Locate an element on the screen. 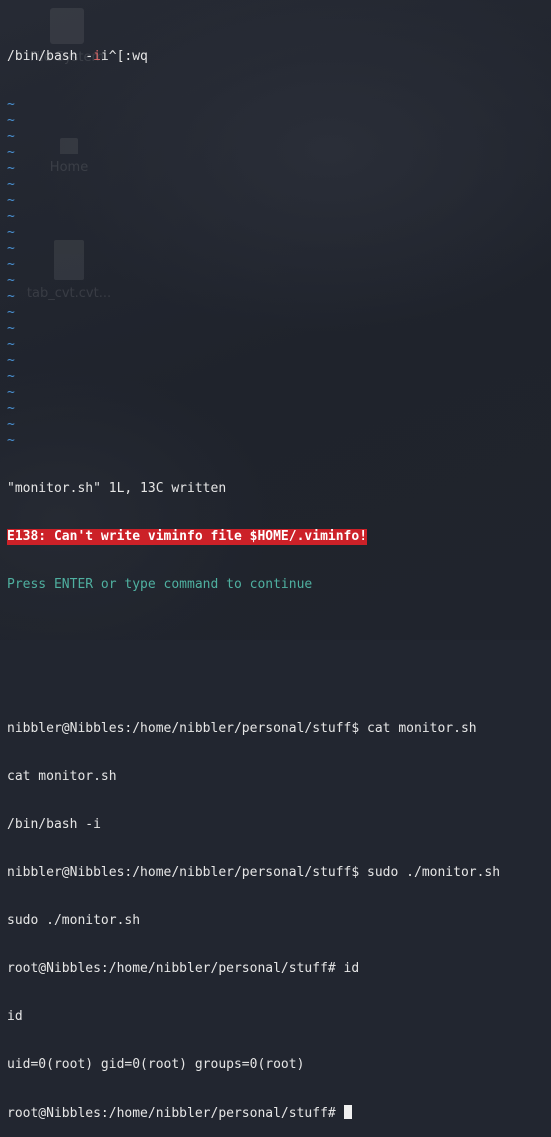 The image size is (551, 1137). vim-buffer-line: /bin/bash -ii^[:wq is located at coordinates (279, 57).